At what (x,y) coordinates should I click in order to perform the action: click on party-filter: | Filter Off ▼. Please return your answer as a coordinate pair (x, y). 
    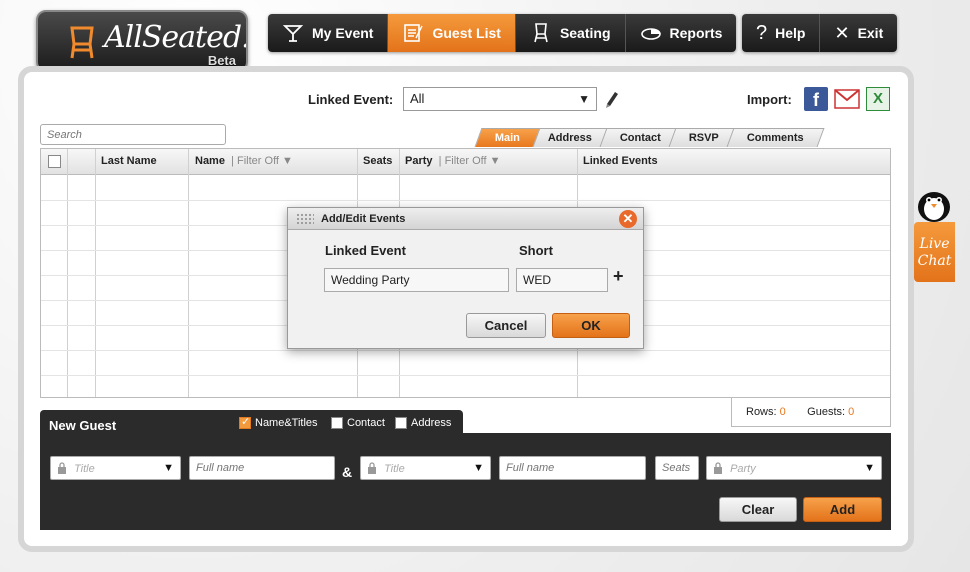
    Looking at the image, I should click on (468, 161).